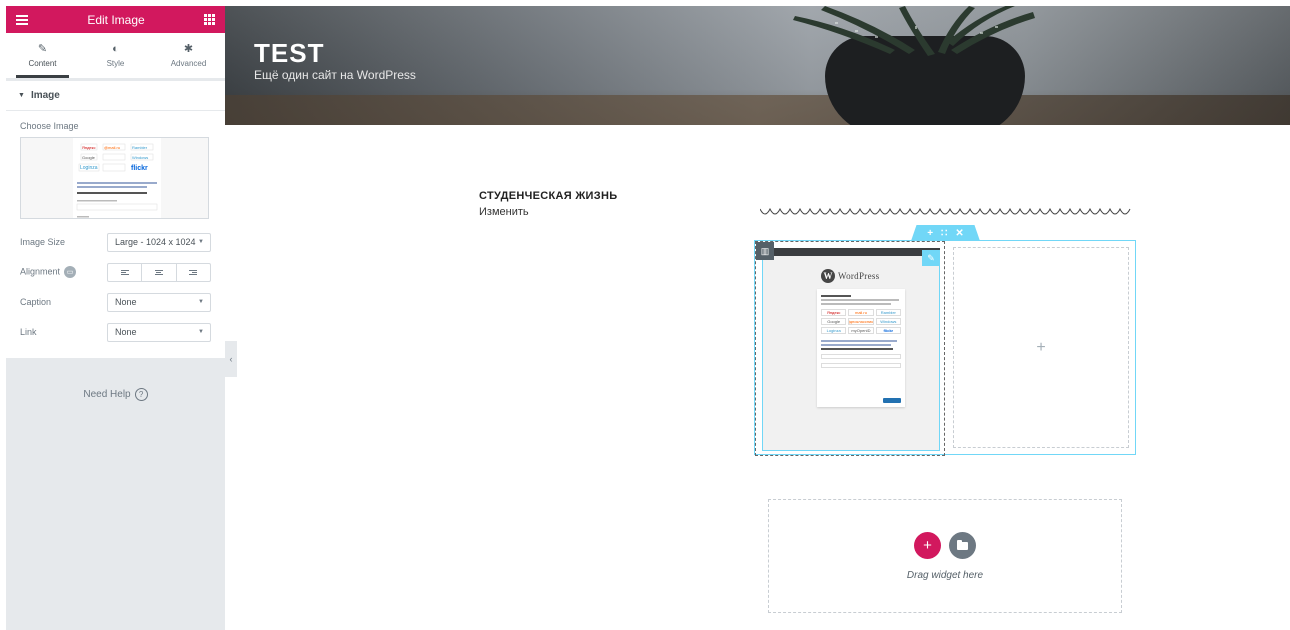 The height and width of the screenshot is (630, 1290). I want to click on provider-logo: Windows, so click(888, 321).